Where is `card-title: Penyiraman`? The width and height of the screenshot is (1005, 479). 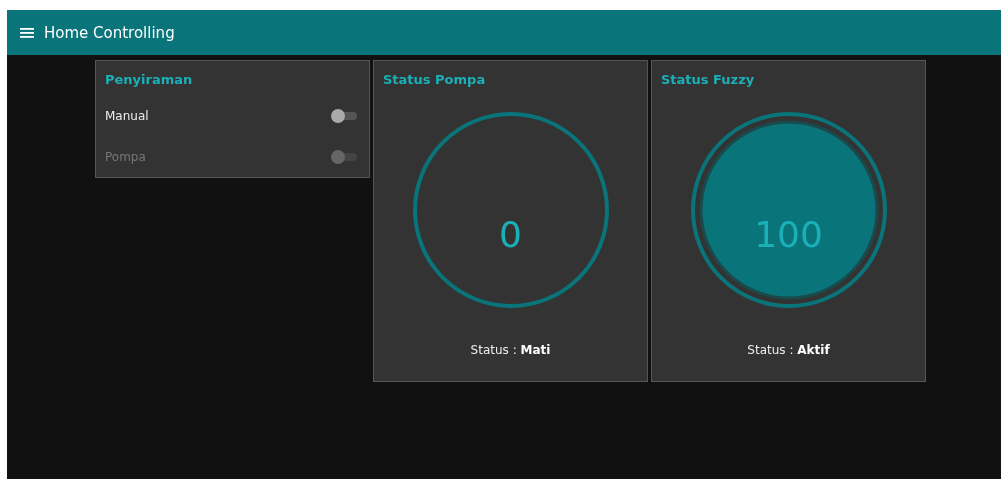
card-title: Penyiraman is located at coordinates (149, 79).